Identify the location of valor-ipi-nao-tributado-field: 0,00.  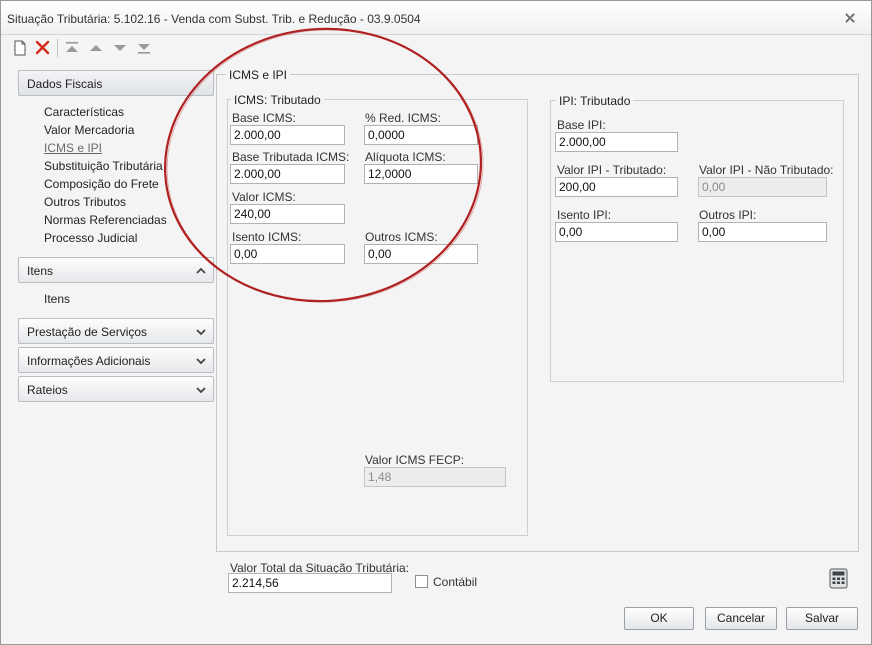
(762, 187).